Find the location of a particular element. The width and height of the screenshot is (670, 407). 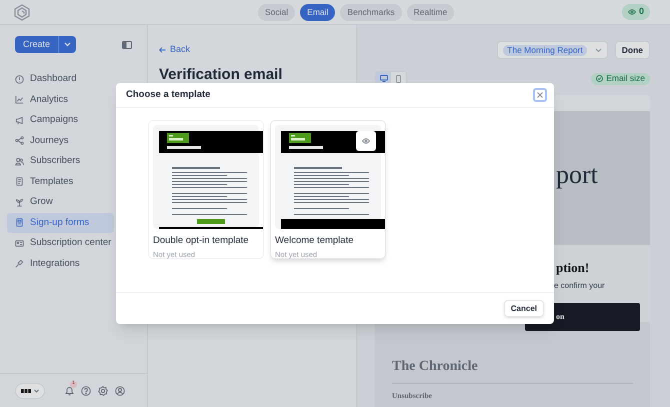

logo-icon is located at coordinates (22, 12).